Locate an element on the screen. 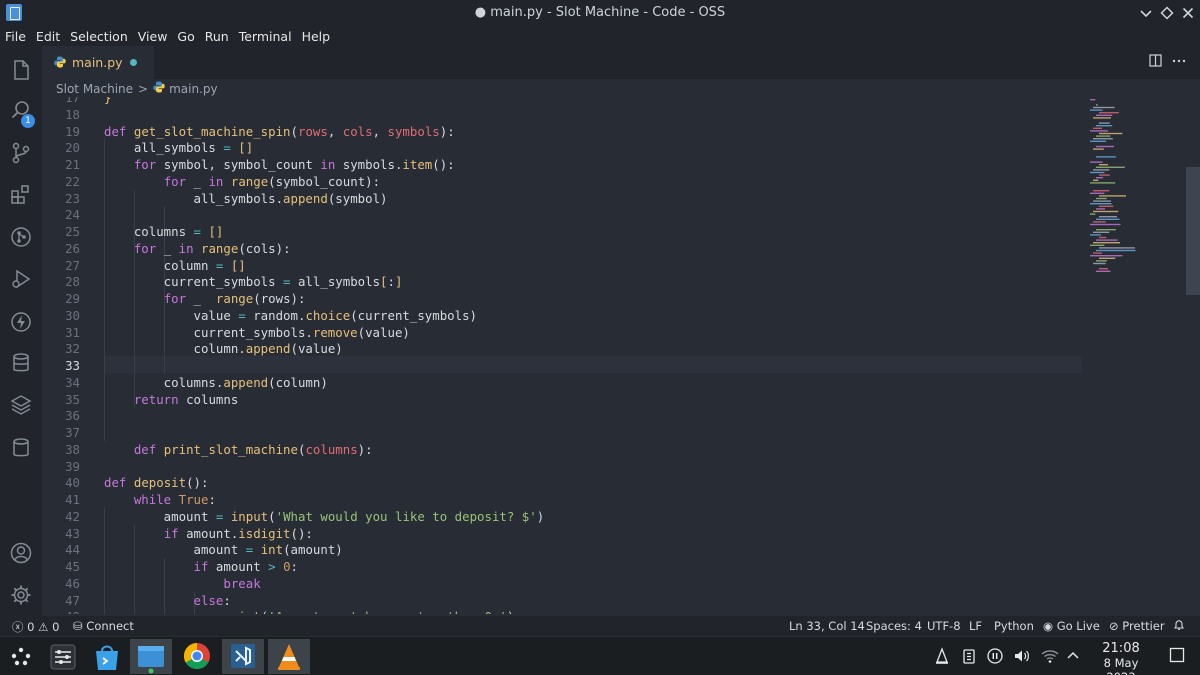 This screenshot has height=675, width=1200. code-line: 36 is located at coordinates (562, 415).